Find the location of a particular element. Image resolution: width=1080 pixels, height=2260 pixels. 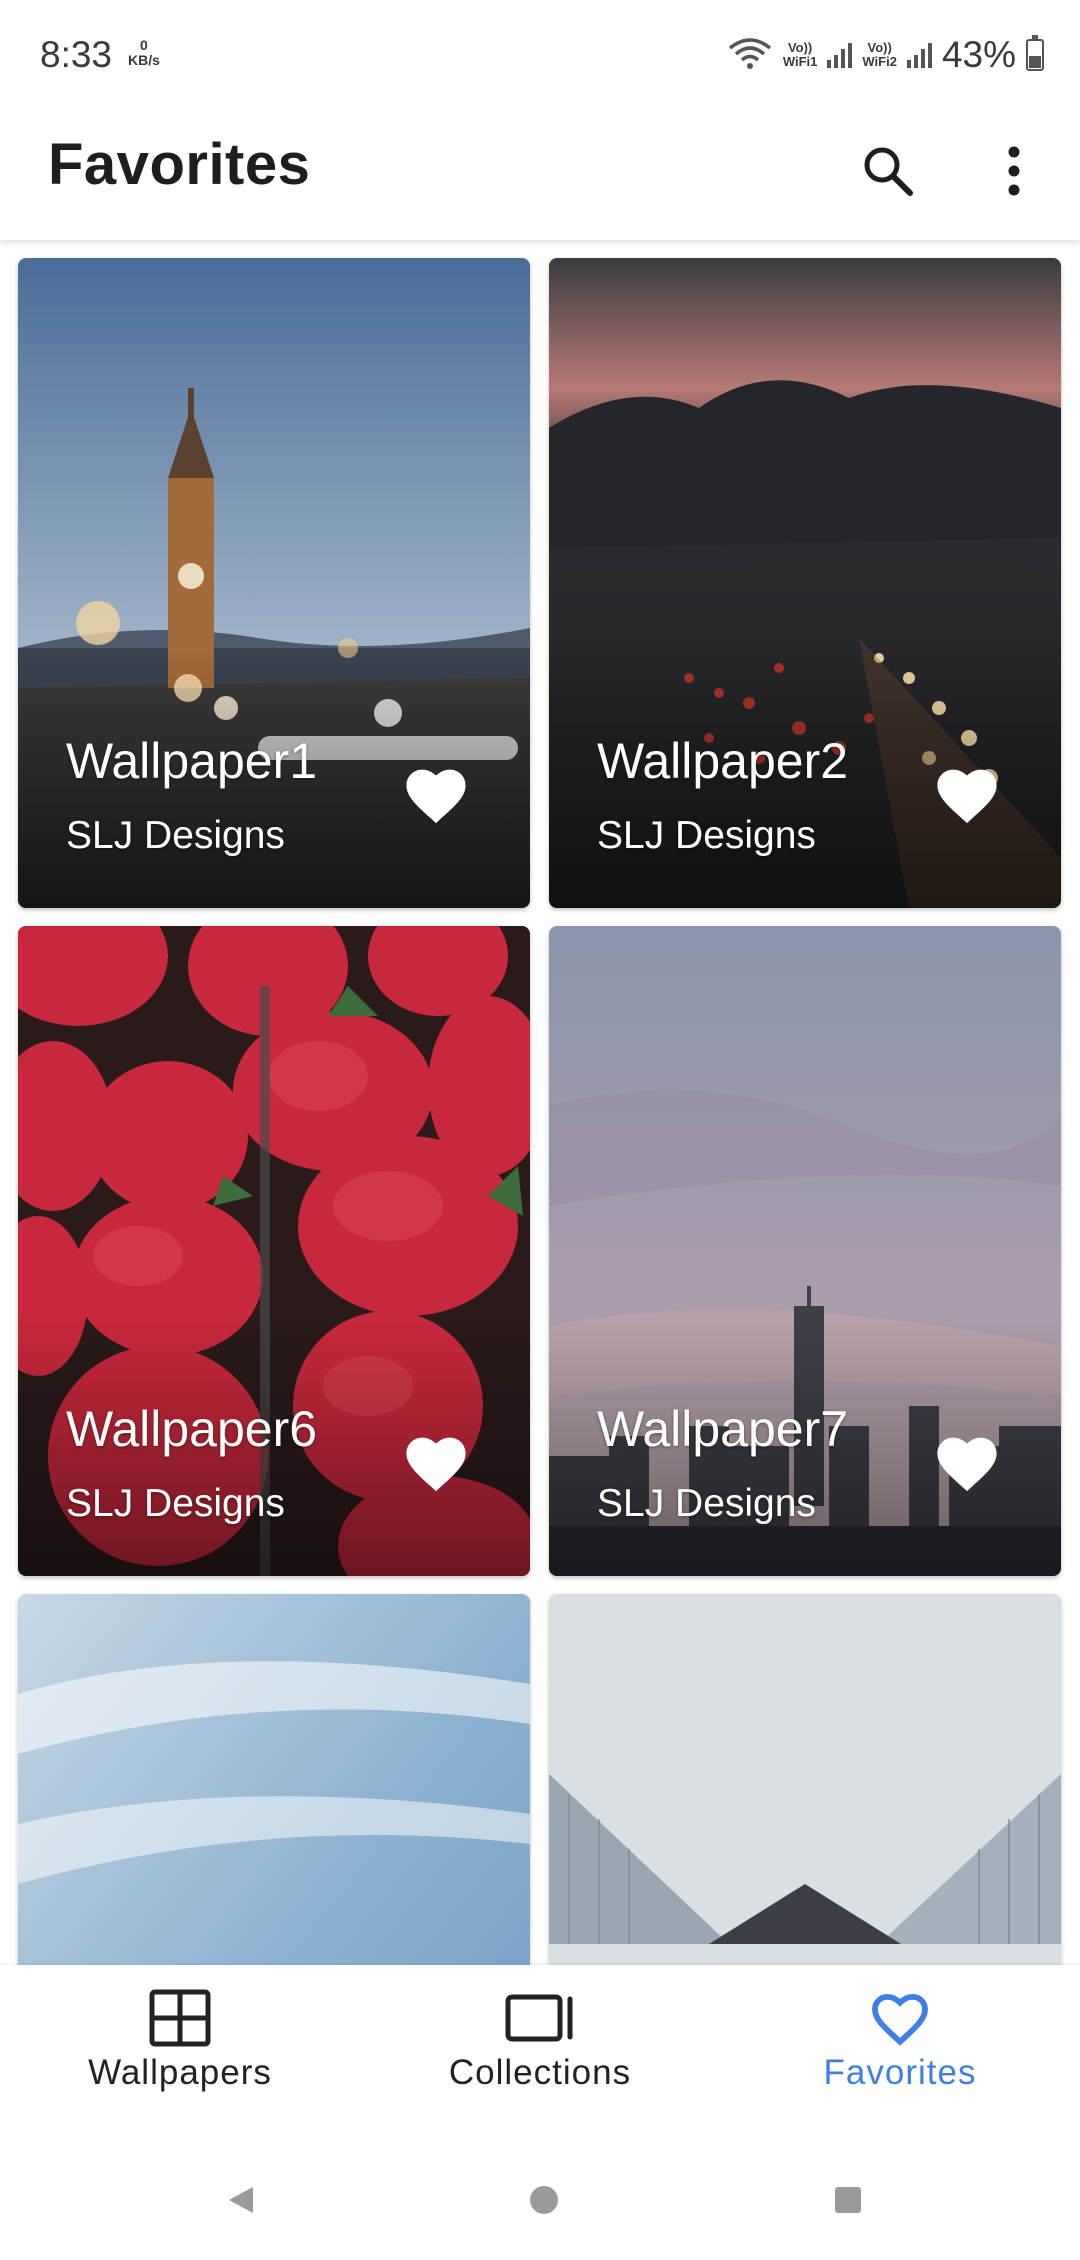

nav-label-wallpapers: Wallpapers is located at coordinates (180, 2072).